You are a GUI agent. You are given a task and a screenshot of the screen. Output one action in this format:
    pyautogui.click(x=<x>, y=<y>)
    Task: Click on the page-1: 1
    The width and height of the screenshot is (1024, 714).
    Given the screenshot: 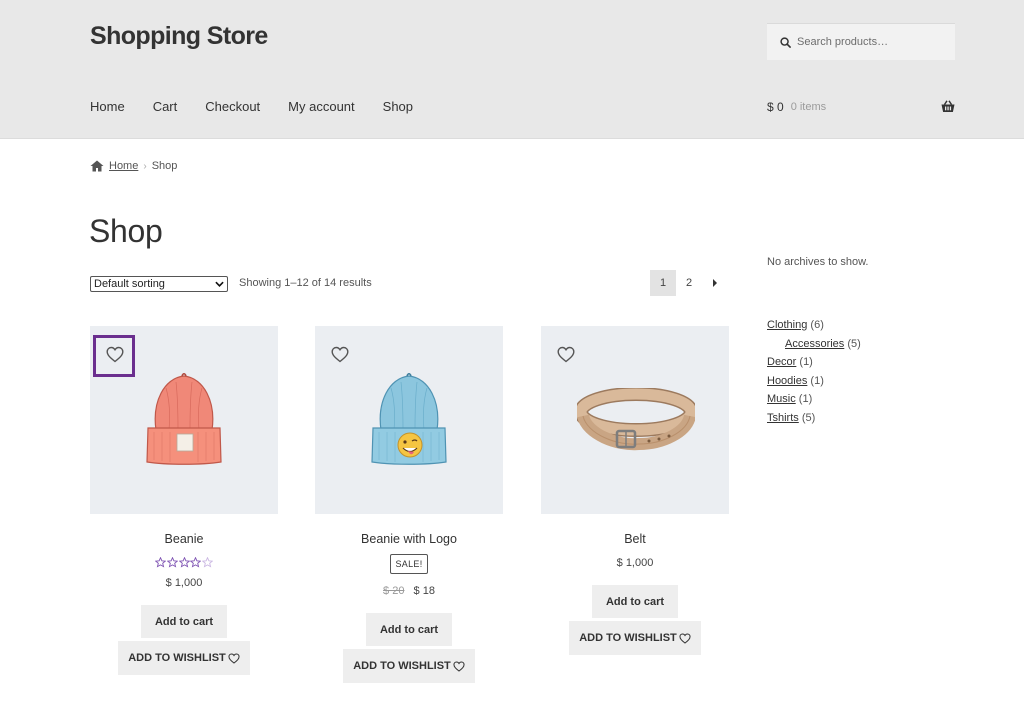 What is the action you would take?
    pyautogui.click(x=663, y=283)
    